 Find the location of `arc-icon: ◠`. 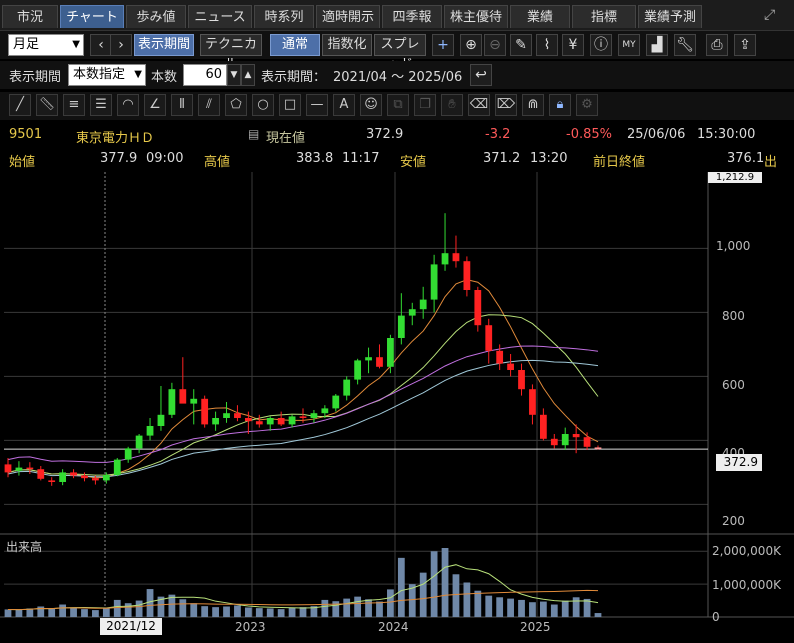

arc-icon: ◠ is located at coordinates (128, 105).